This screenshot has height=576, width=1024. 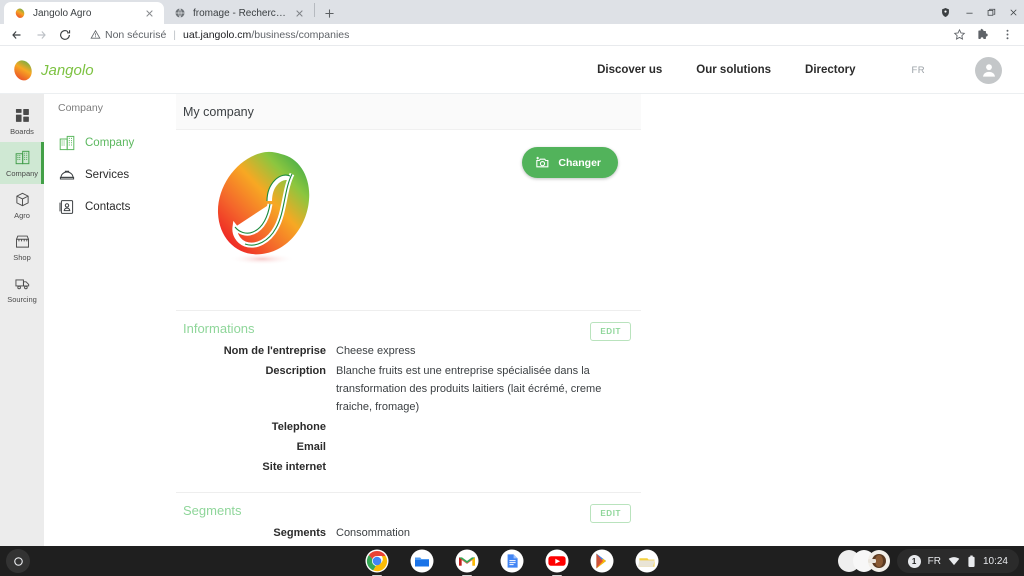 What do you see at coordinates (22, 299) in the screenshot?
I see `sidebar-label: Sourcing` at bounding box center [22, 299].